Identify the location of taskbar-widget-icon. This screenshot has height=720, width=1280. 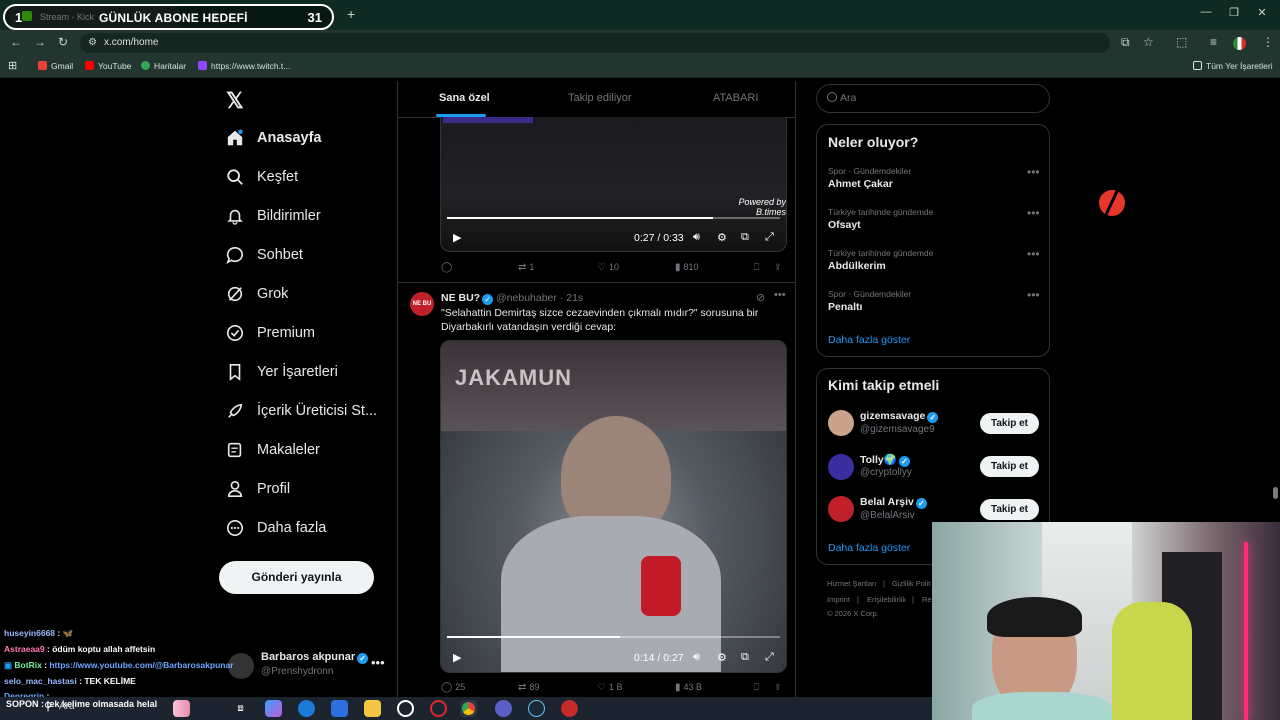
(181, 708).